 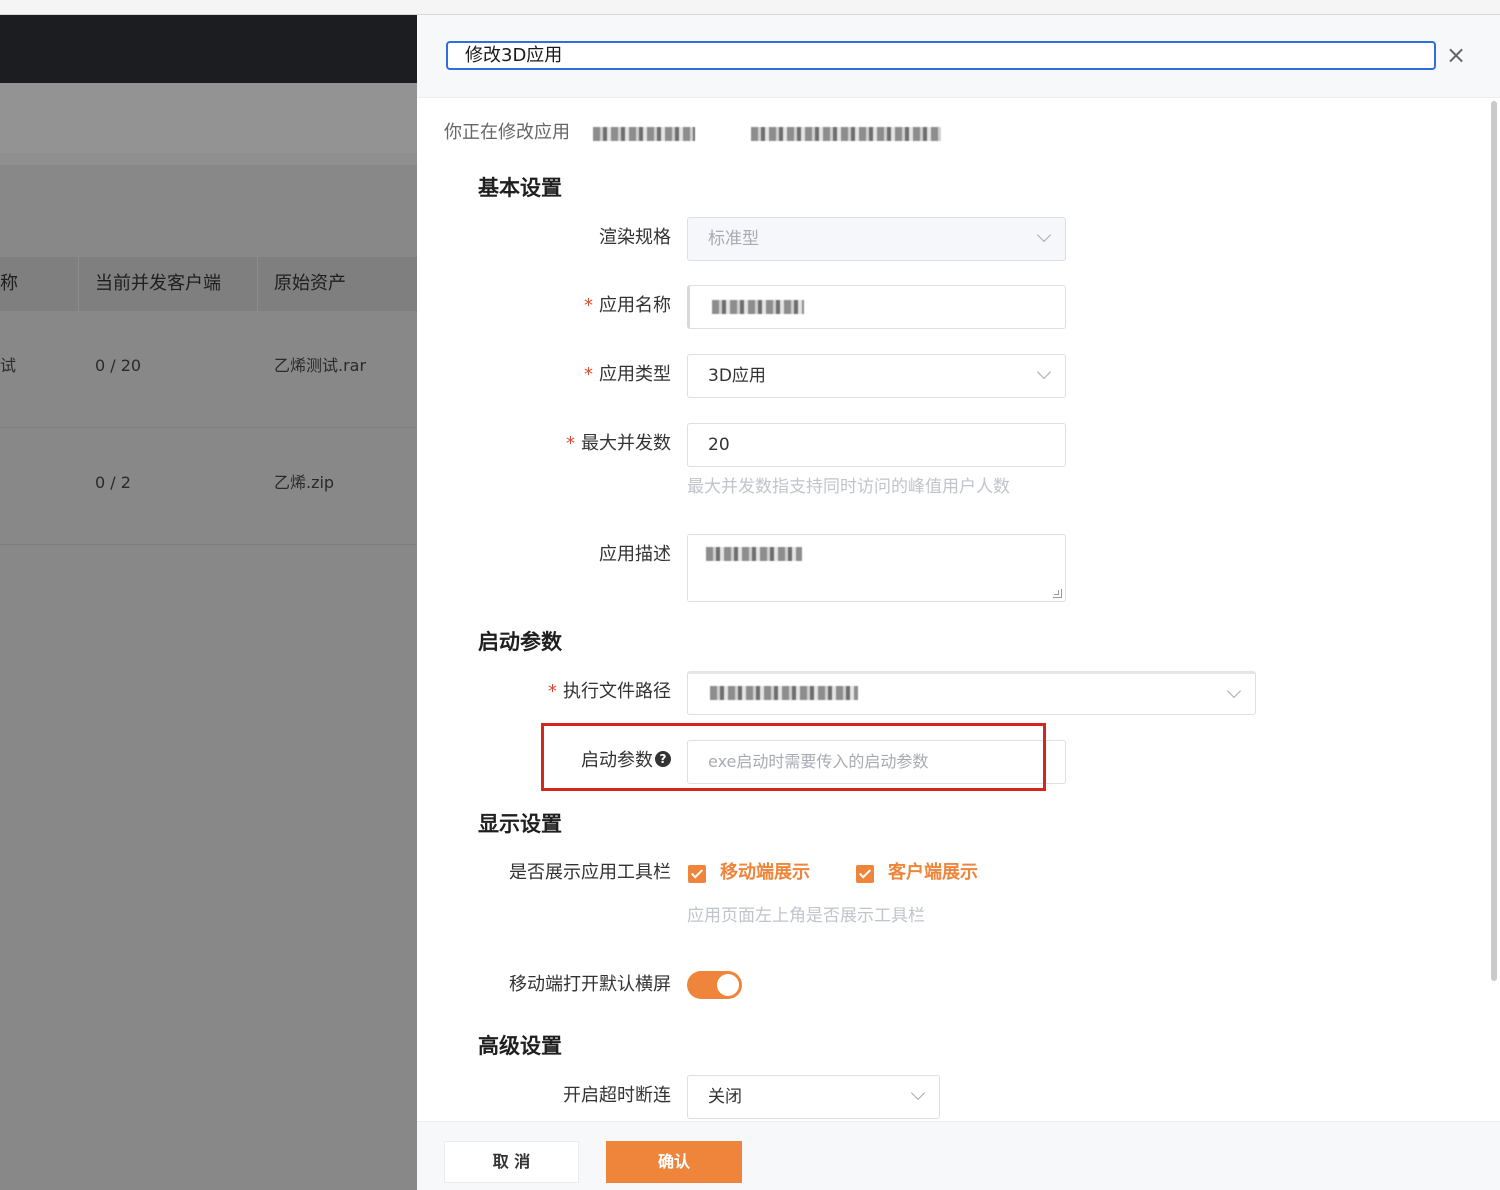 I want to click on top-strip, so click(x=750, y=7).